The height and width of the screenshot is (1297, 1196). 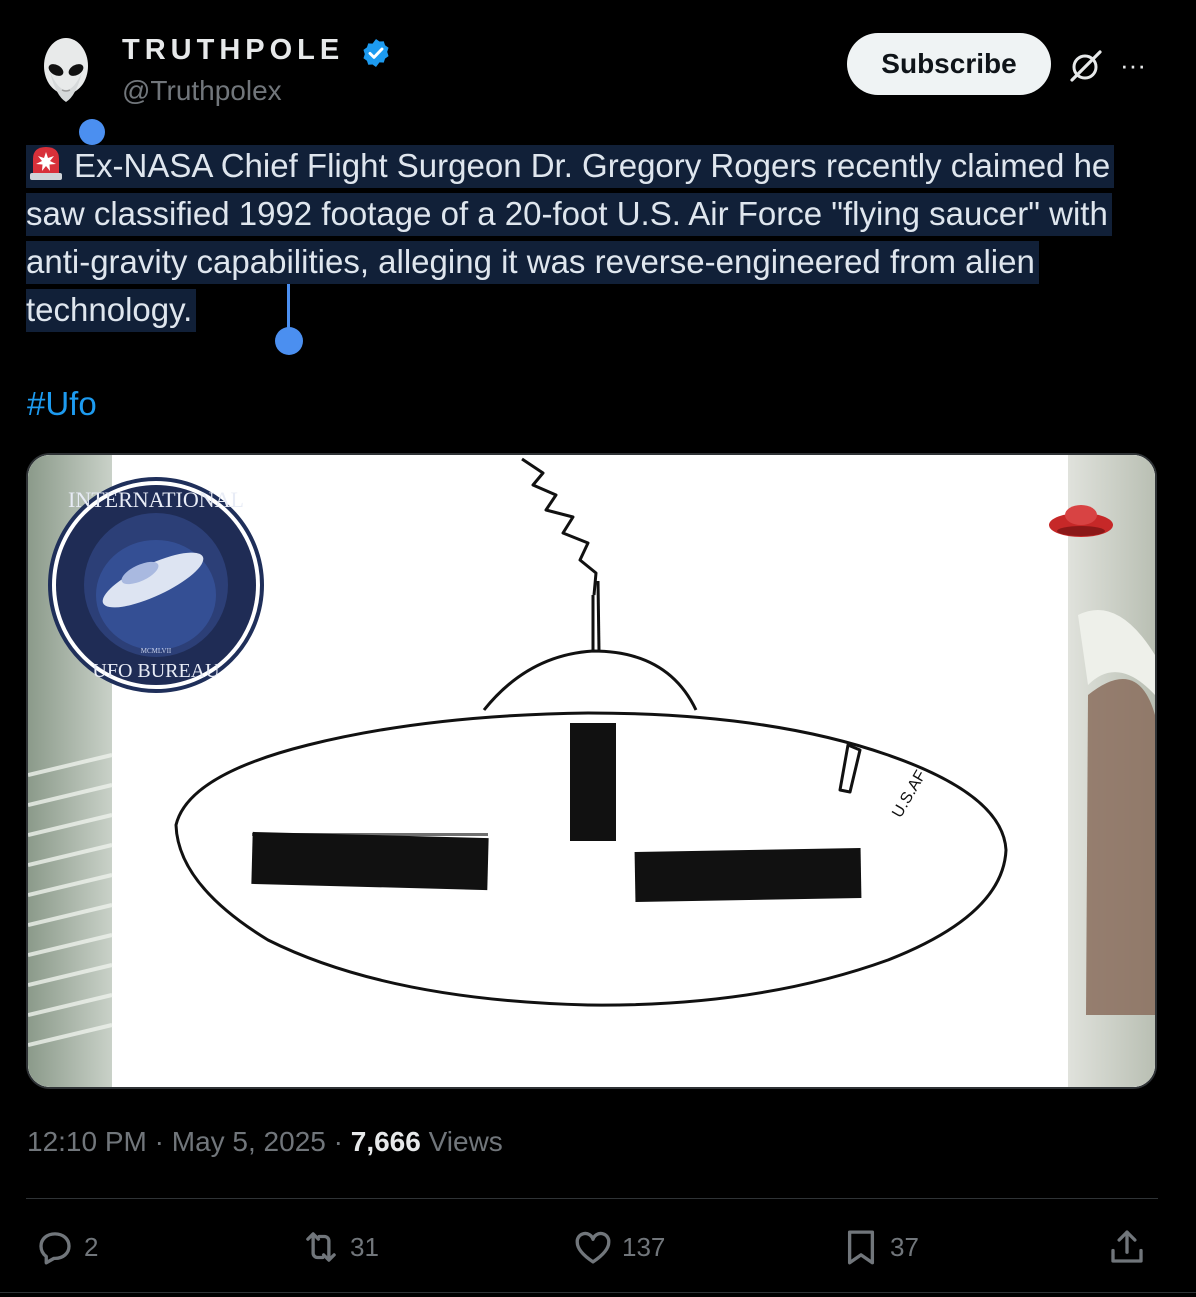 I want to click on repost-count: 31, so click(x=364, y=1246).